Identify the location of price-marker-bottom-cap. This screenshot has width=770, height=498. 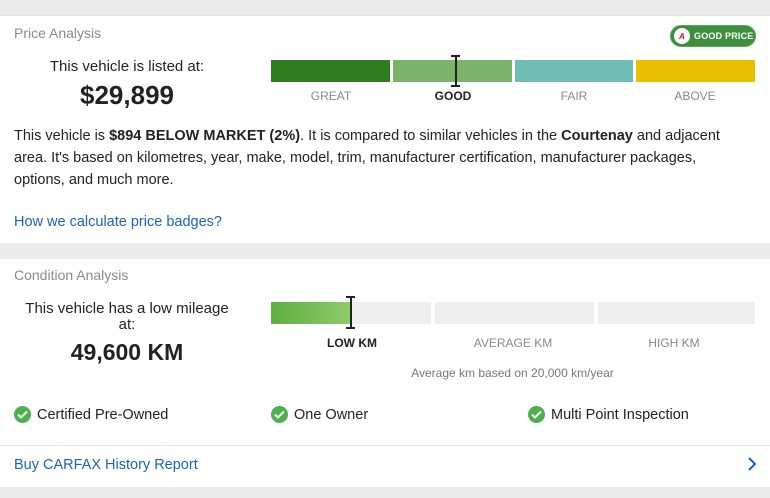
(455, 86).